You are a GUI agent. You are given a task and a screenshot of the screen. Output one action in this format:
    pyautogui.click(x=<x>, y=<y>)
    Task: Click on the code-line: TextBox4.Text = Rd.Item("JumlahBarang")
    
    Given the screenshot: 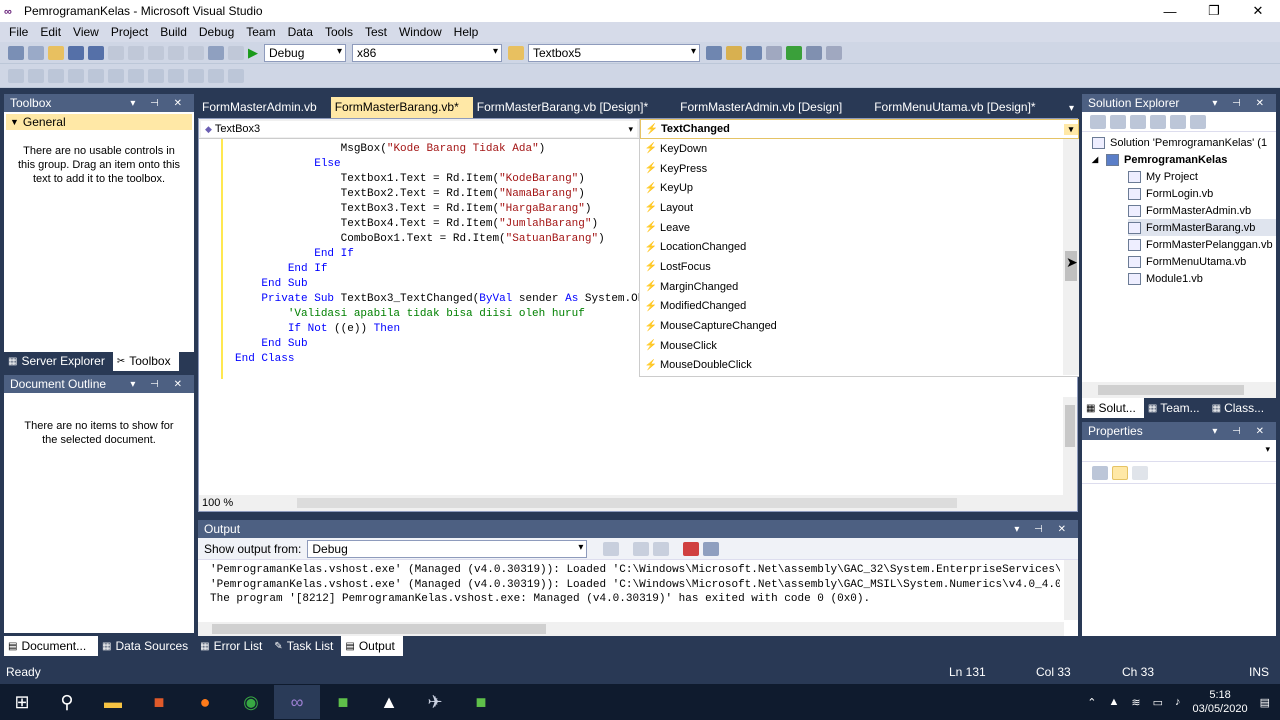 What is the action you would take?
    pyautogui.click(x=437, y=224)
    